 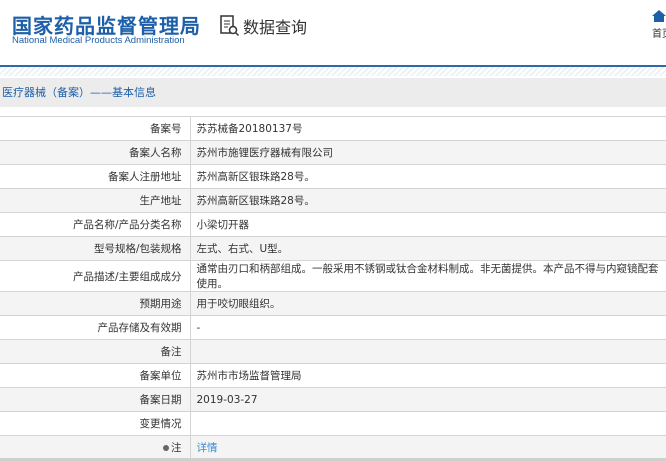 What do you see at coordinates (428, 224) in the screenshot?
I see `row-value: 小梁切开器` at bounding box center [428, 224].